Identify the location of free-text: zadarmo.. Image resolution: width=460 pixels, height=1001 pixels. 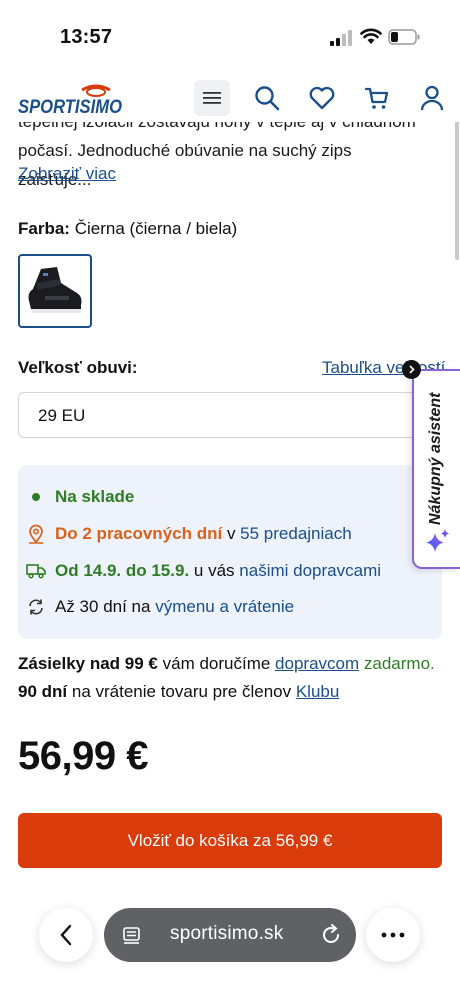
(399, 663).